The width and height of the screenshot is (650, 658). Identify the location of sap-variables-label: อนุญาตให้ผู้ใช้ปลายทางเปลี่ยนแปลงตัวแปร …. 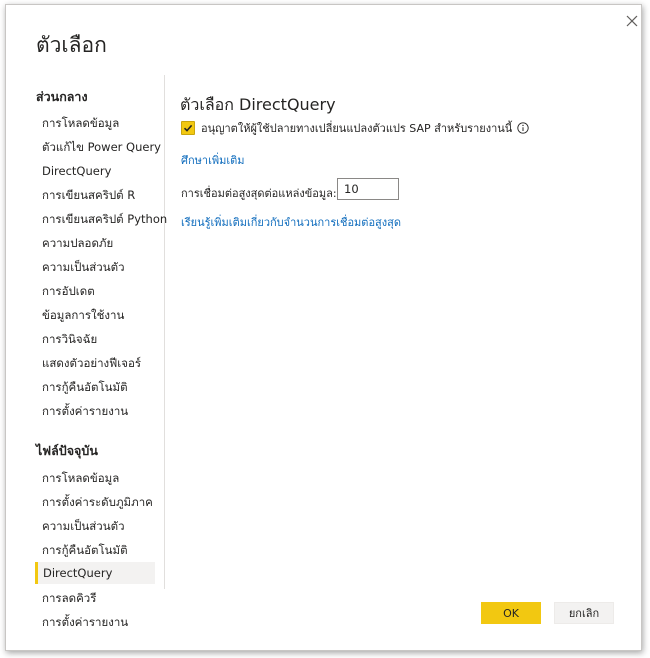
(357, 128).